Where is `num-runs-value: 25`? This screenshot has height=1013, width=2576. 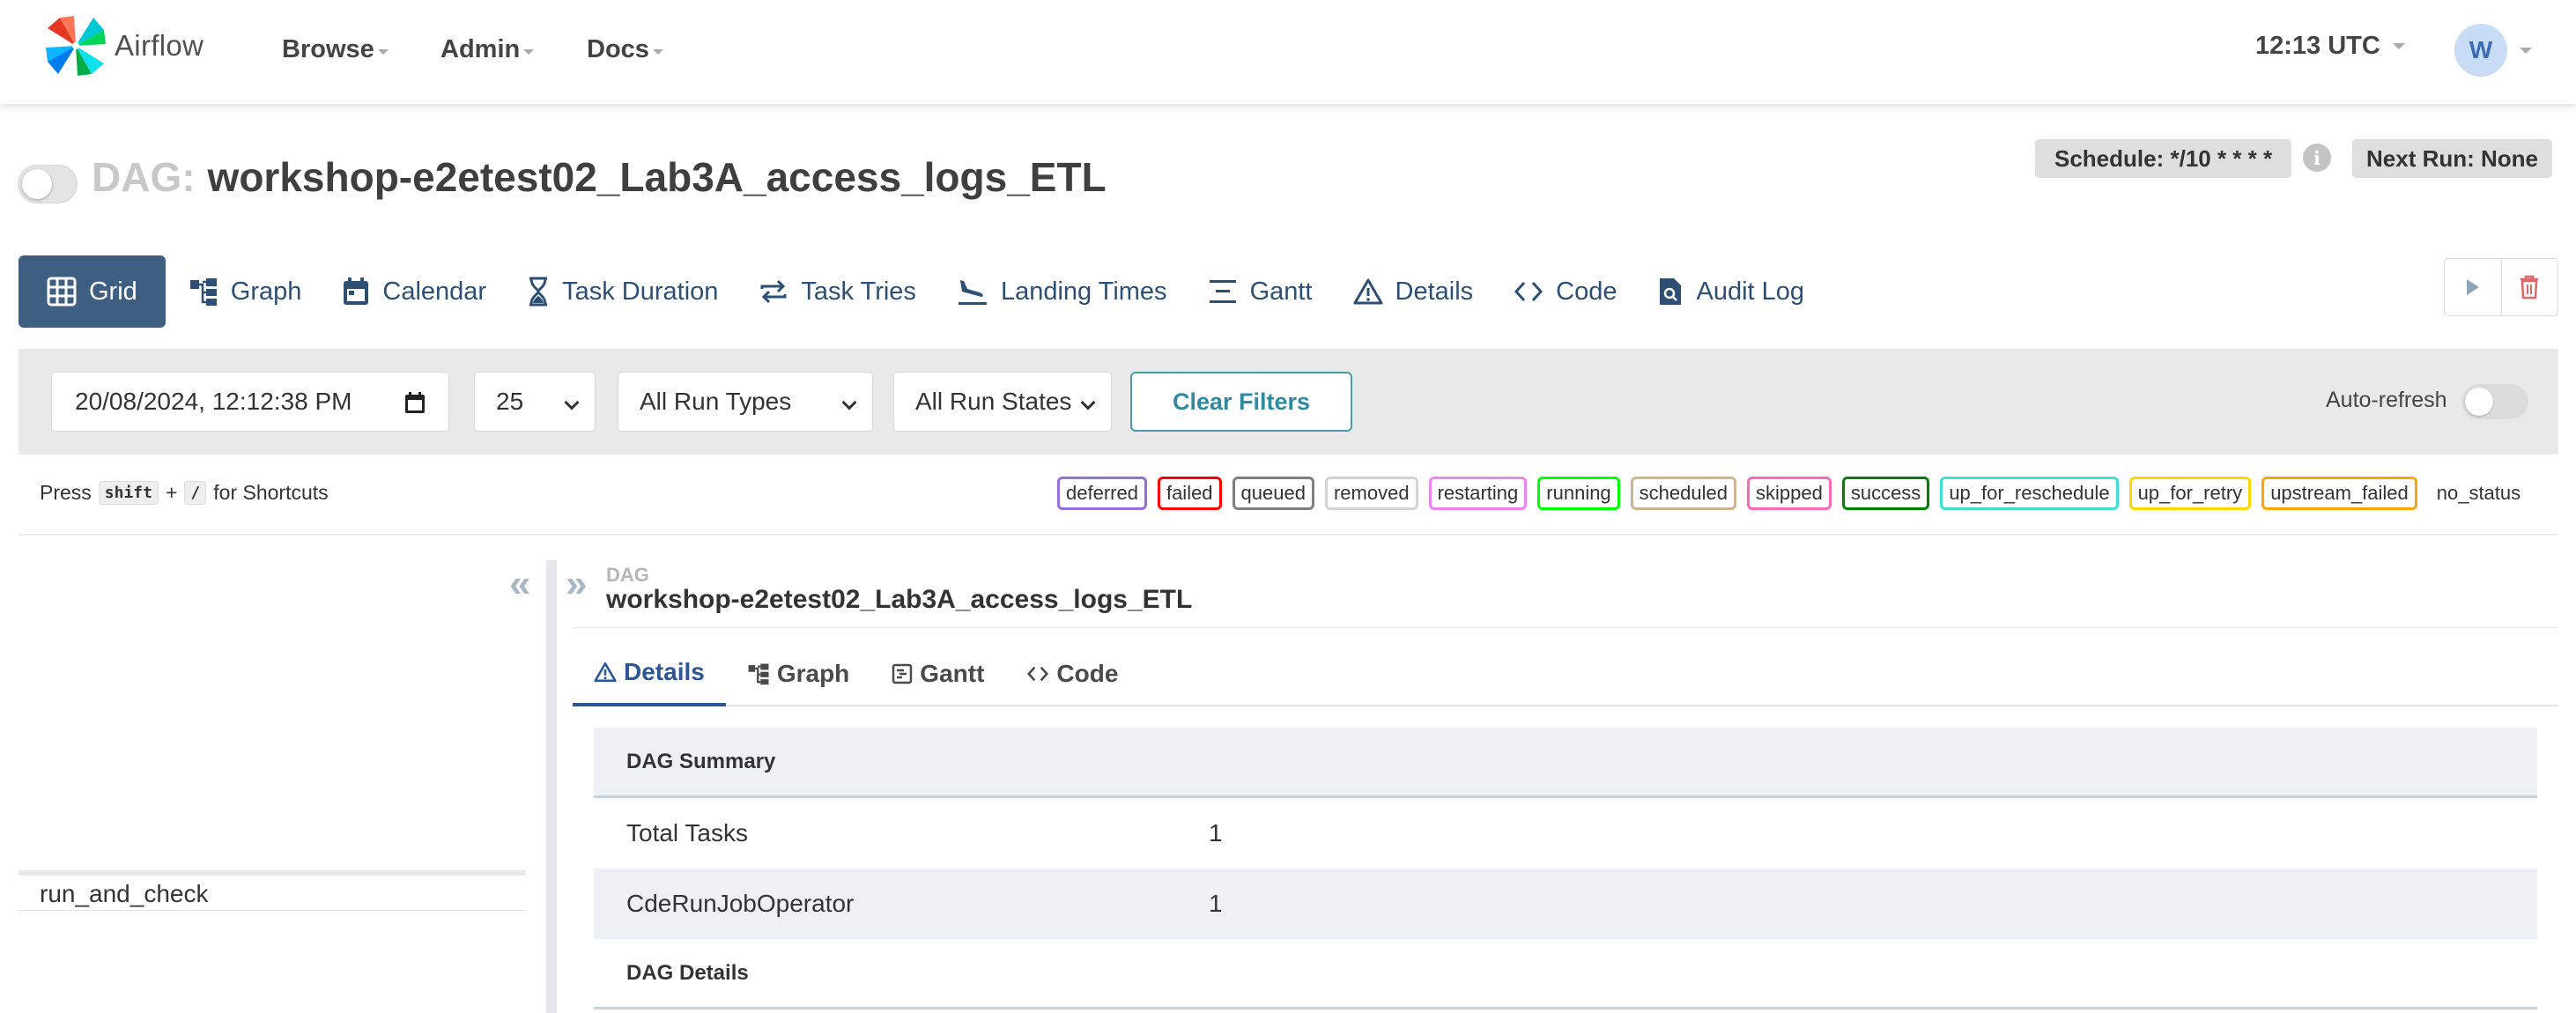 num-runs-value: 25 is located at coordinates (510, 401).